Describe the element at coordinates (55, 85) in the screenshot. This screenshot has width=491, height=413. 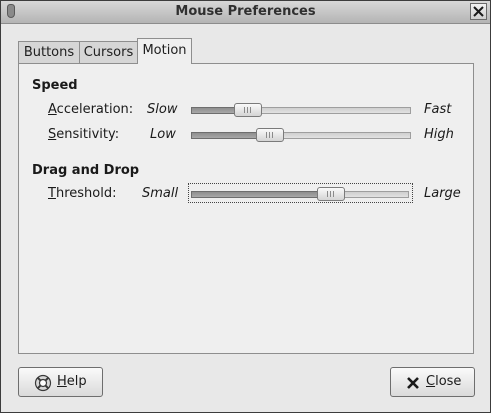
I see `speed-heading: Speed` at that location.